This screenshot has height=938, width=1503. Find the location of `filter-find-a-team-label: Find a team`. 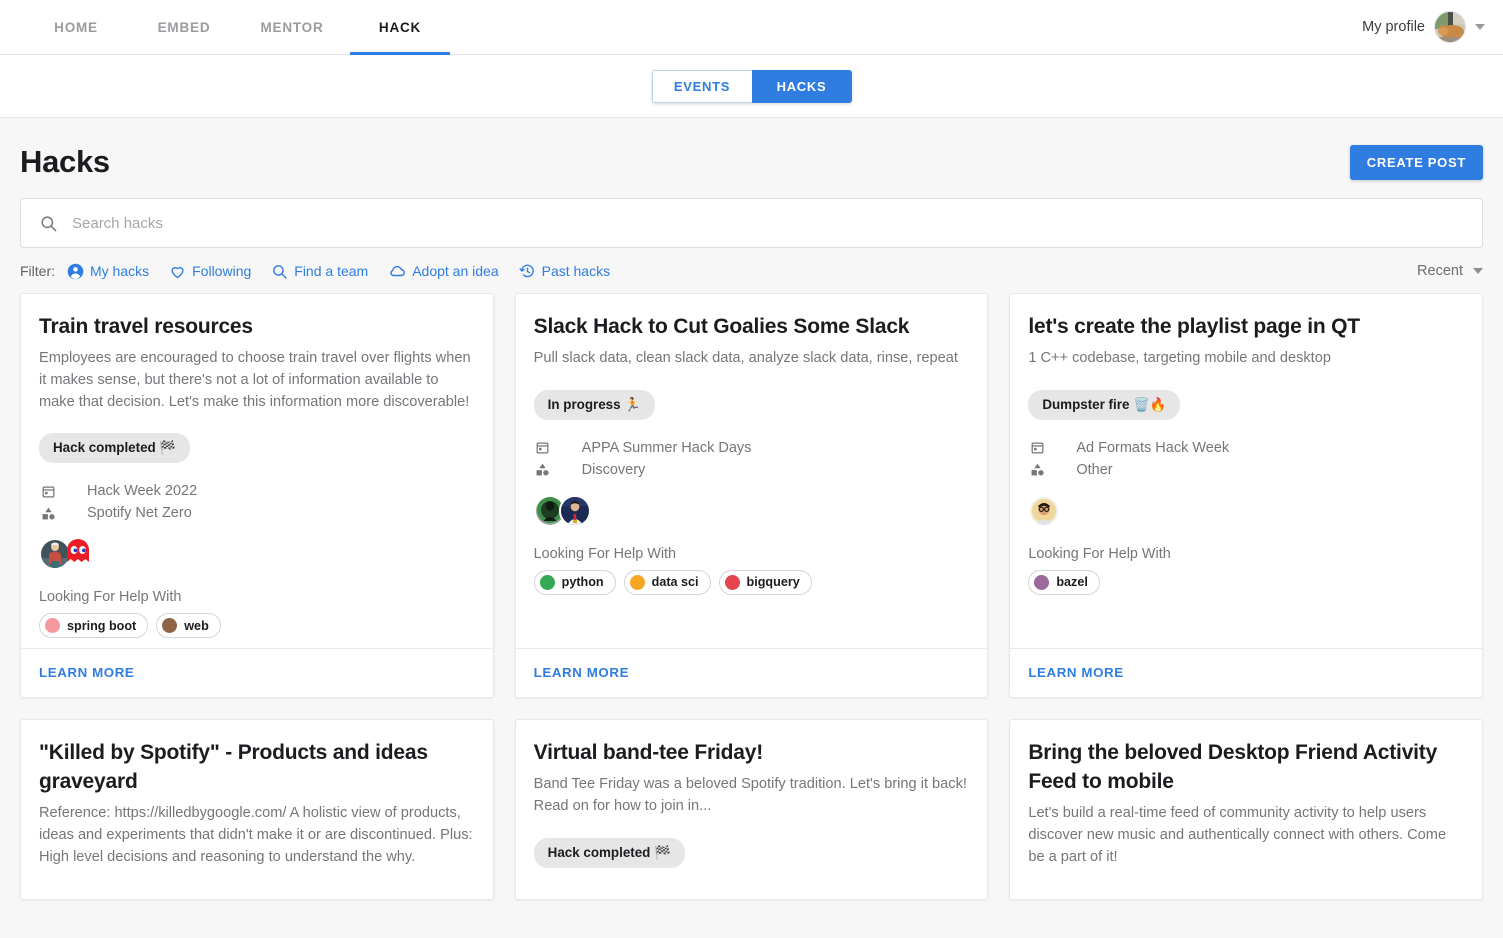

filter-find-a-team-label: Find a team is located at coordinates (331, 271).